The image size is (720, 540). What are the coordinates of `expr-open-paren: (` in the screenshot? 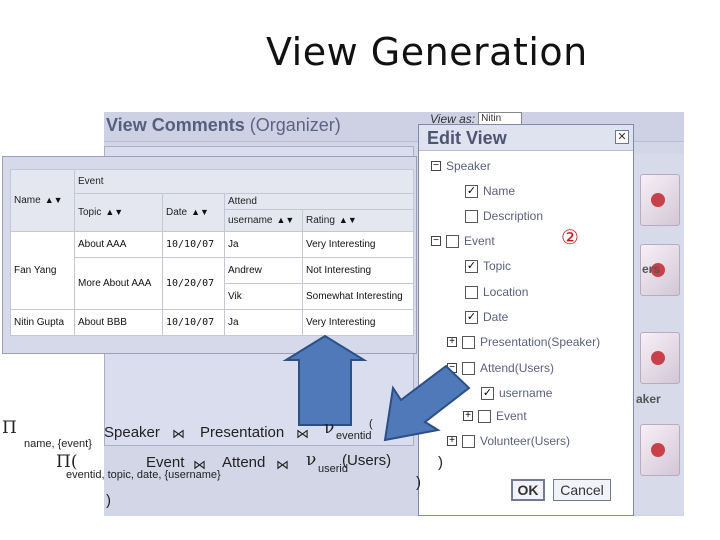 It's located at (371, 424).